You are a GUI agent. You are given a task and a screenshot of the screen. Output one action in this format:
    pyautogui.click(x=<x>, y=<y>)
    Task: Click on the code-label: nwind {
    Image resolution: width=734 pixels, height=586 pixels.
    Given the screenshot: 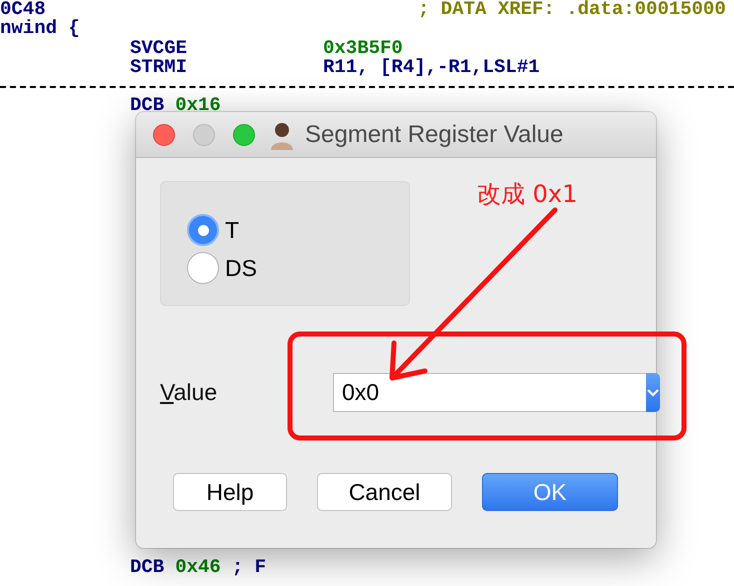 What is the action you would take?
    pyautogui.click(x=40, y=28)
    